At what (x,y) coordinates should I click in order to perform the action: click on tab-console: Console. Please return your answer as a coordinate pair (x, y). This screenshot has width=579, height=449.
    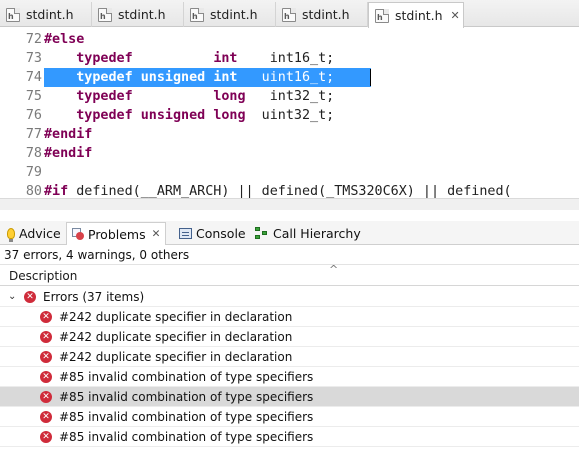
    Looking at the image, I should click on (212, 233).